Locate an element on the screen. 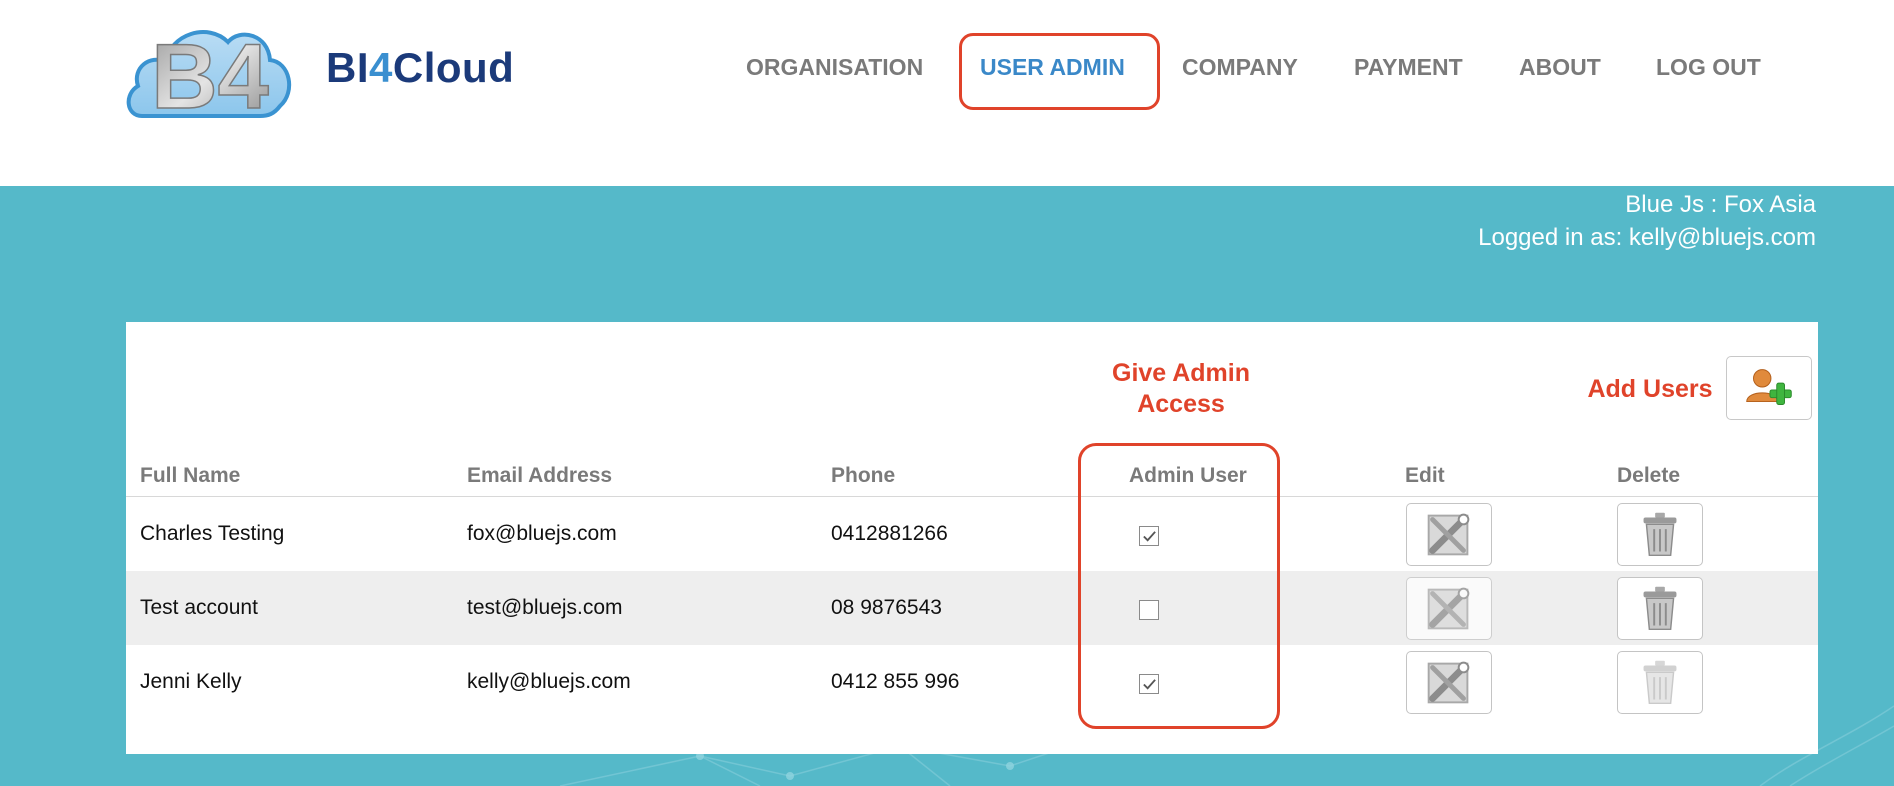 The height and width of the screenshot is (786, 1894). cell-full-name: Jenni Kelly is located at coordinates (191, 681).